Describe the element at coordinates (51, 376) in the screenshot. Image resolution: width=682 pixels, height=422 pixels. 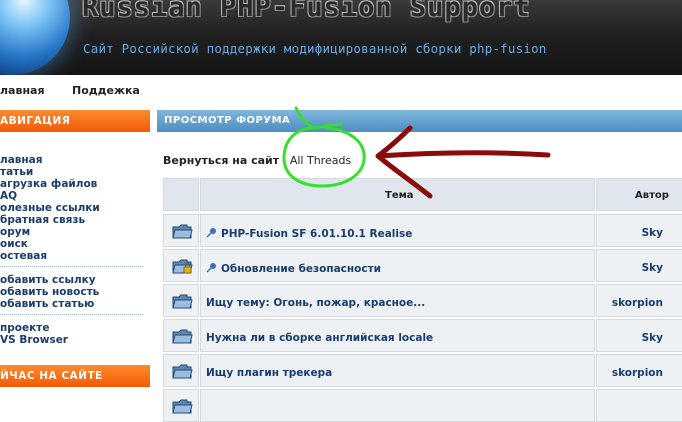
I see `online-panel-title: ЙЧАС НА САЙТЕ` at that location.